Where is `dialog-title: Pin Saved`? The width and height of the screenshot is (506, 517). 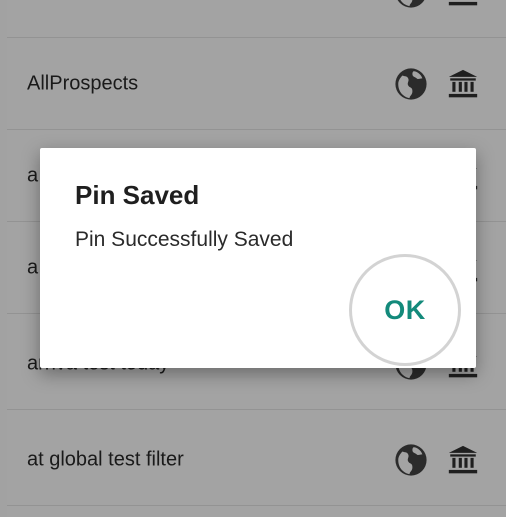
dialog-title: Pin Saved is located at coordinates (137, 195).